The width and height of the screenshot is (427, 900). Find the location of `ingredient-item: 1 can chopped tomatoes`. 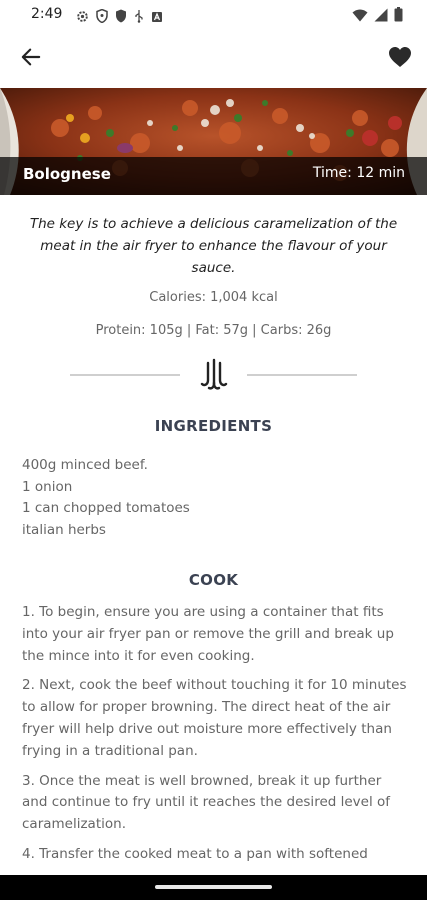

ingredient-item: 1 can chopped tomatoes is located at coordinates (106, 508).